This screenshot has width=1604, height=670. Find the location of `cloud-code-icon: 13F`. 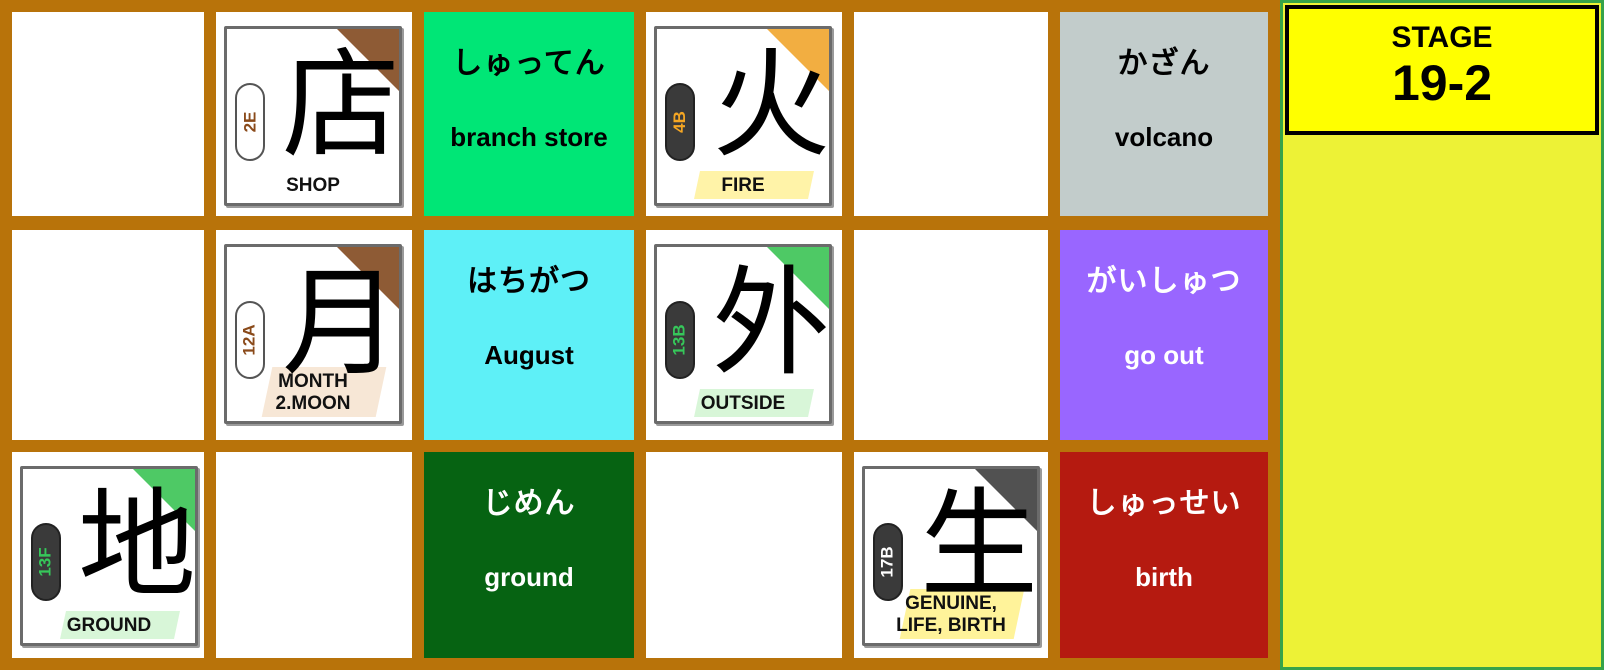

cloud-code-icon: 13F is located at coordinates (46, 562).